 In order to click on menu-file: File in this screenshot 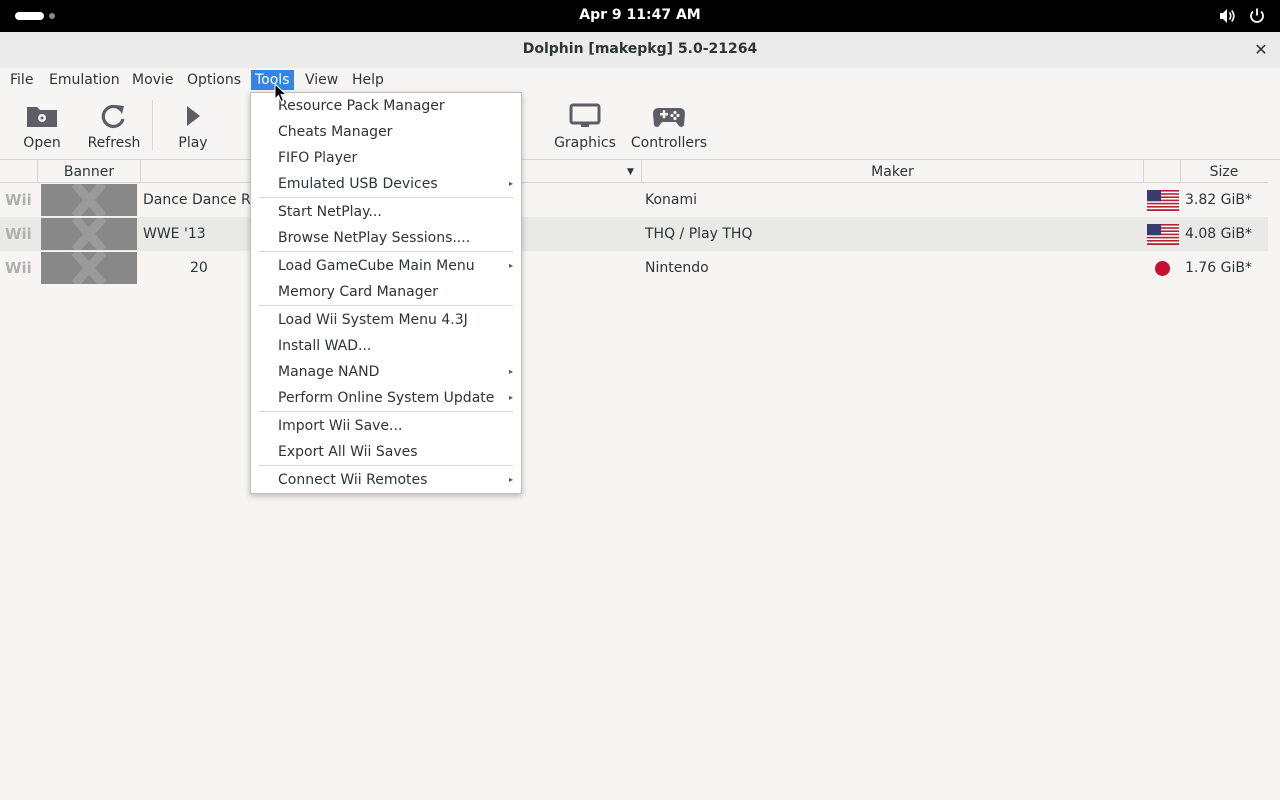, I will do `click(21, 80)`.